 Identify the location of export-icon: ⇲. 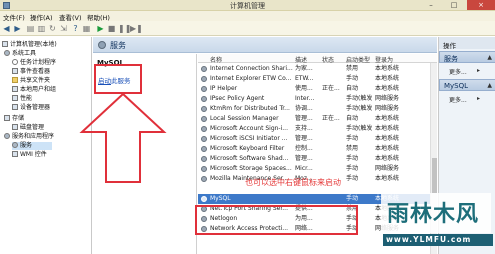
(63, 28).